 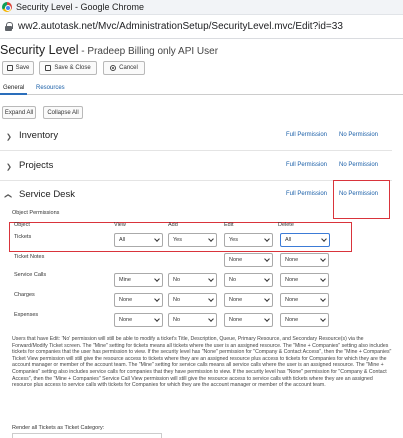 What do you see at coordinates (248, 260) in the screenshot?
I see `ticket-notes-edit-select: None` at bounding box center [248, 260].